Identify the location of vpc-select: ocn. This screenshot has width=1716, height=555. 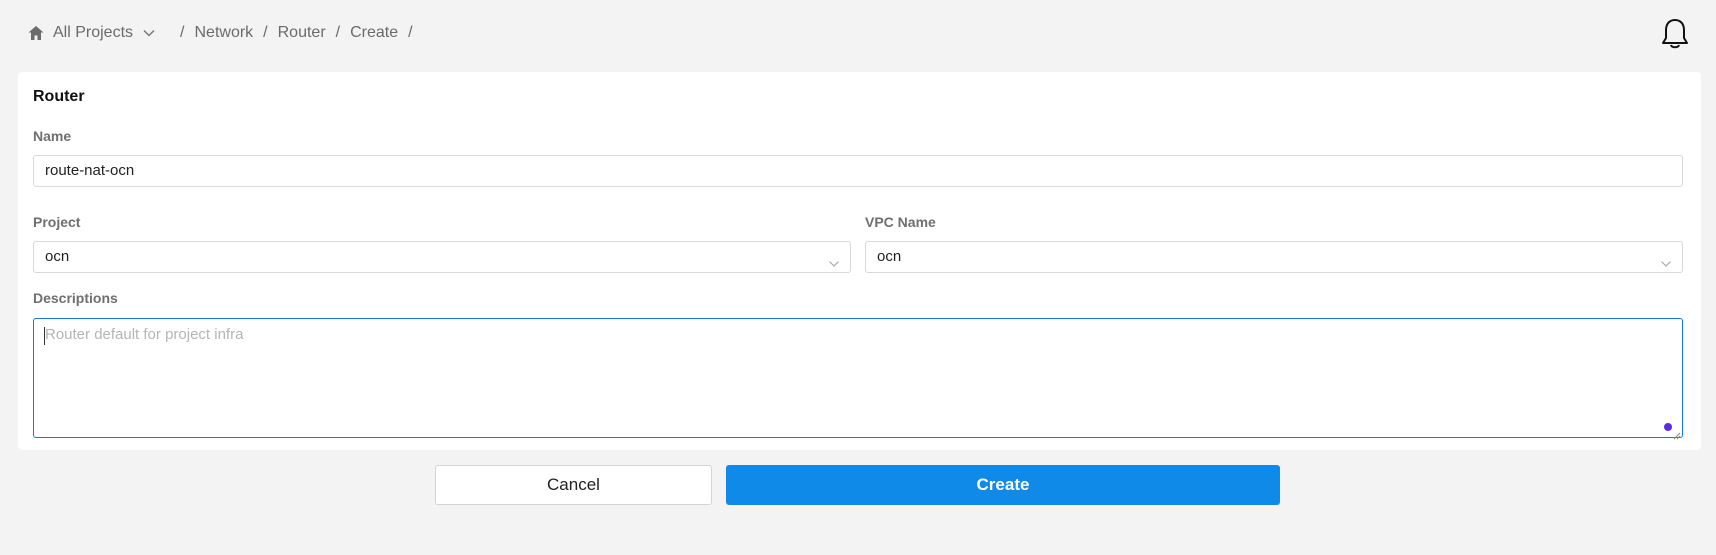
(1274, 257).